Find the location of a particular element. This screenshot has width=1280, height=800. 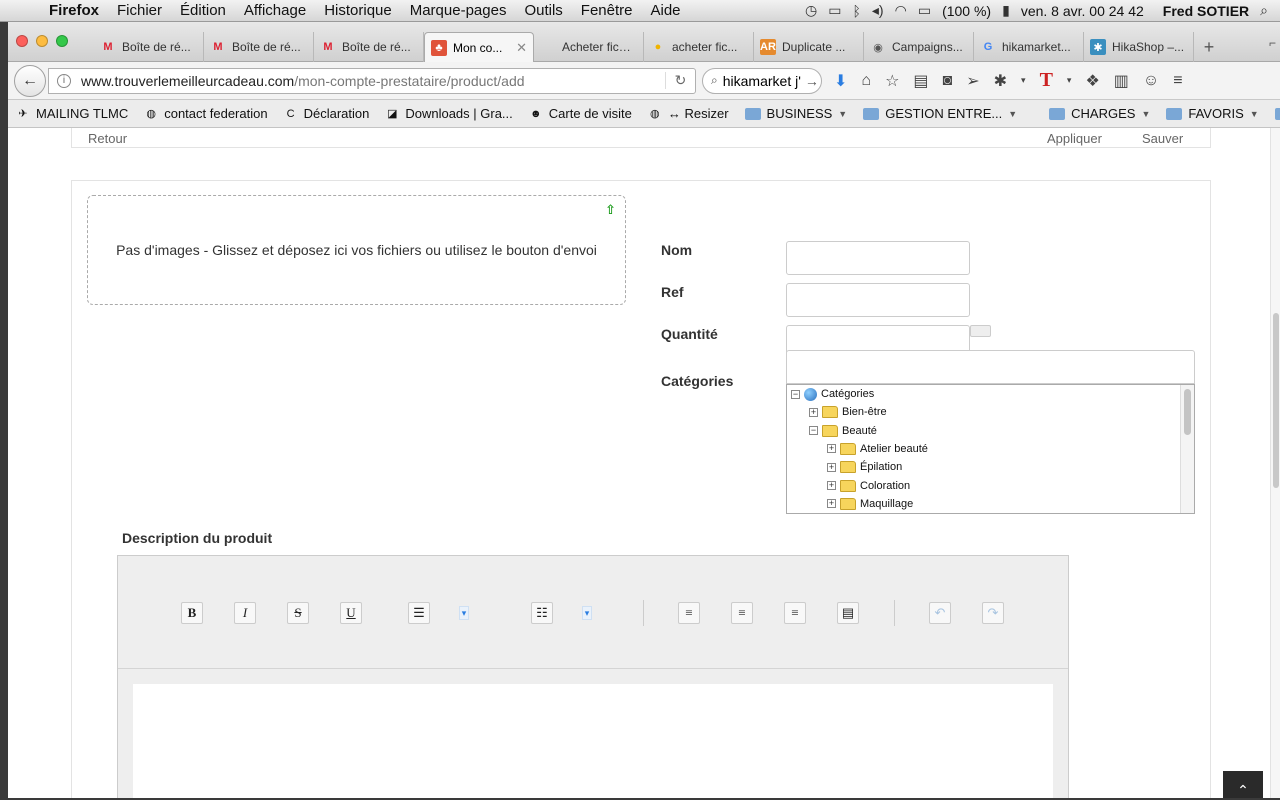

flag-icon: ▮ is located at coordinates (1006, 10).